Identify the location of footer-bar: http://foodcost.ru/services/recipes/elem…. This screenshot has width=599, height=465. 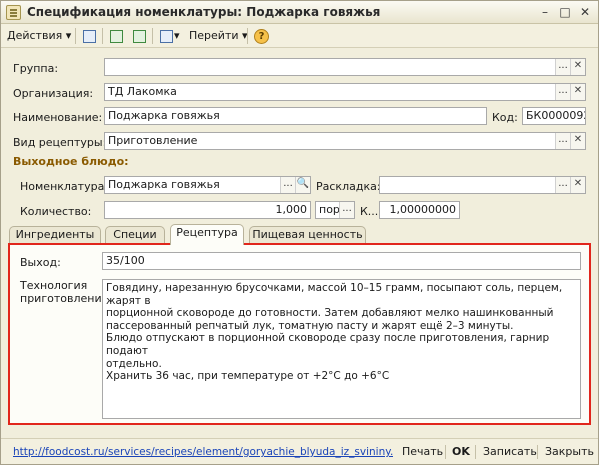
(299, 451).